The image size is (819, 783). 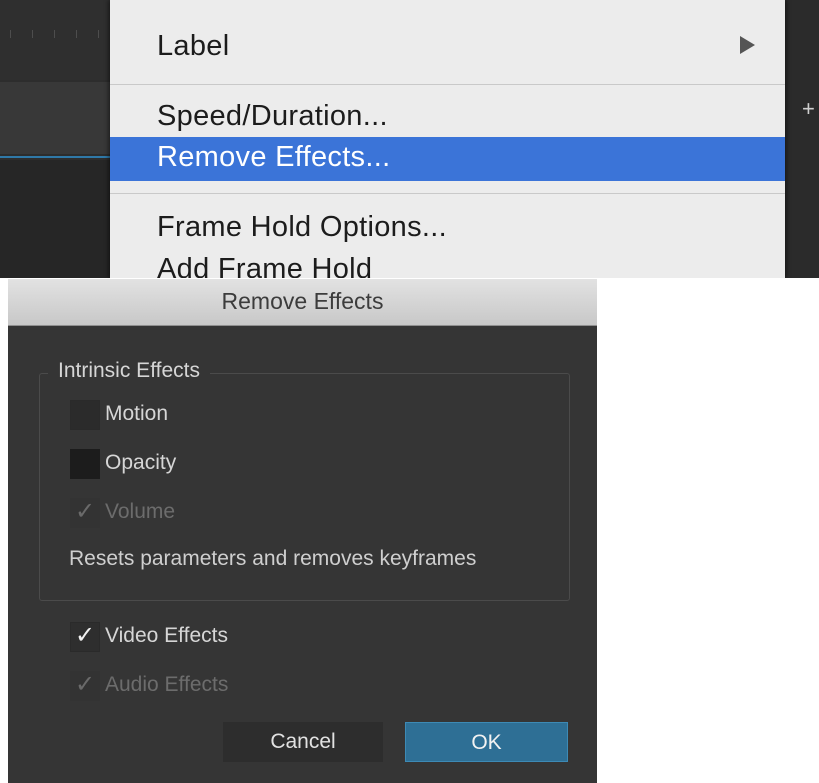 I want to click on add-icon: +, so click(x=808, y=109).